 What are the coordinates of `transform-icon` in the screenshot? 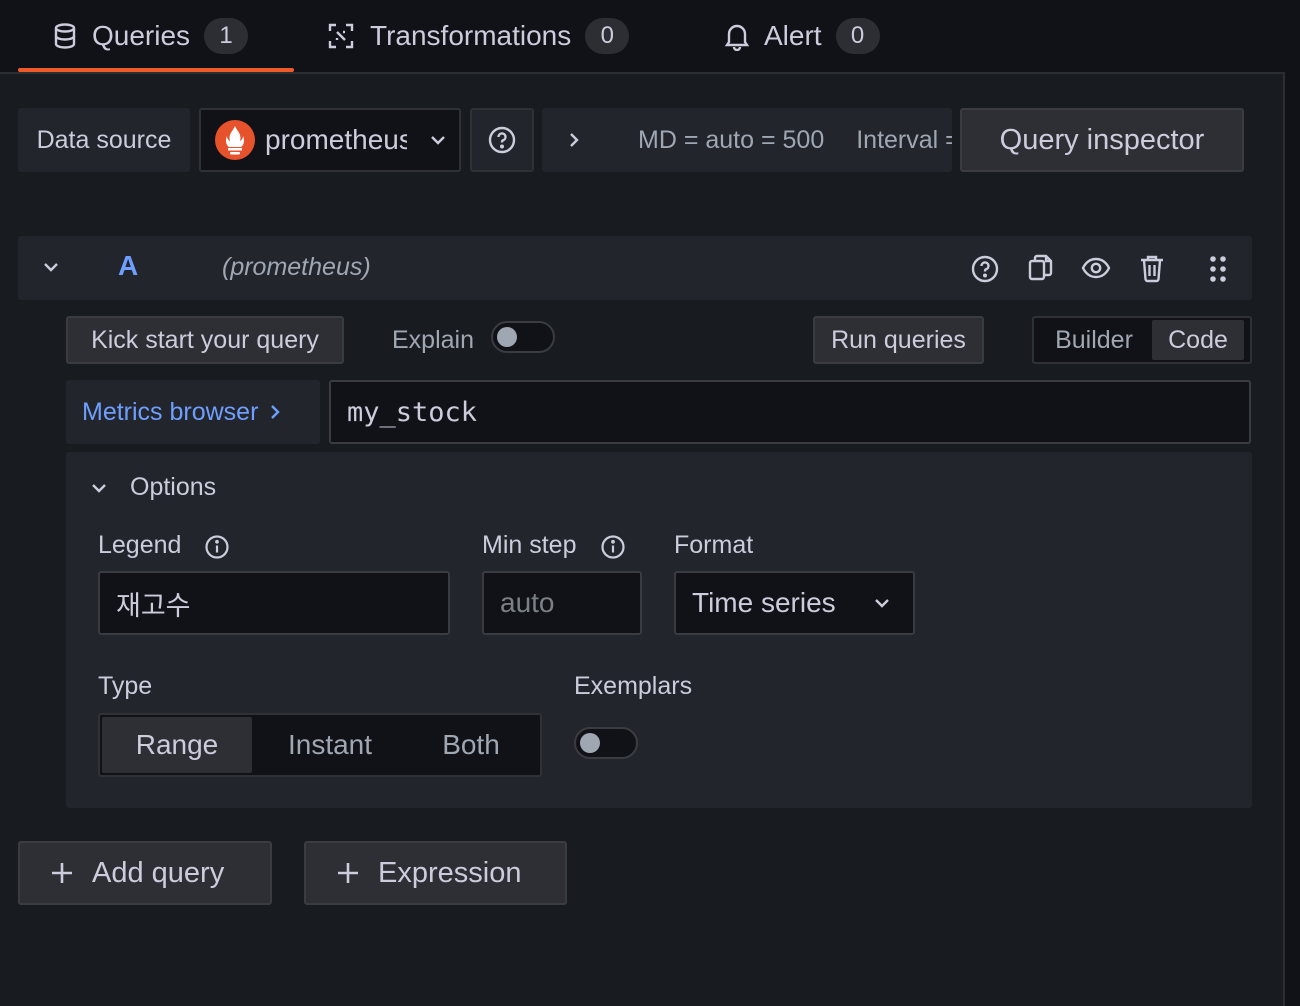 It's located at (341, 36).